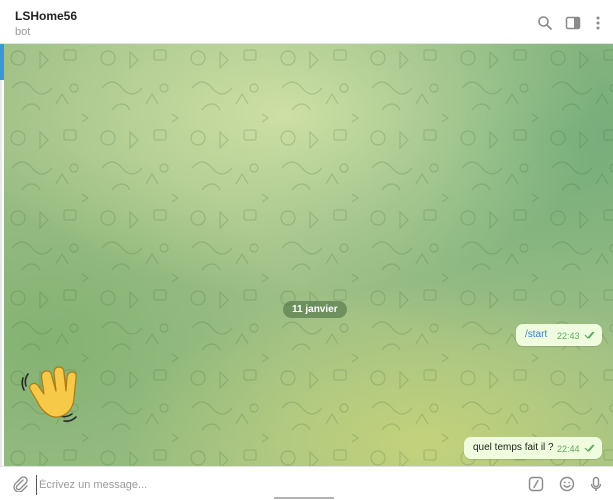 Image resolution: width=613 pixels, height=500 pixels. What do you see at coordinates (573, 23) in the screenshot?
I see `sidebar-toggle-icon` at bounding box center [573, 23].